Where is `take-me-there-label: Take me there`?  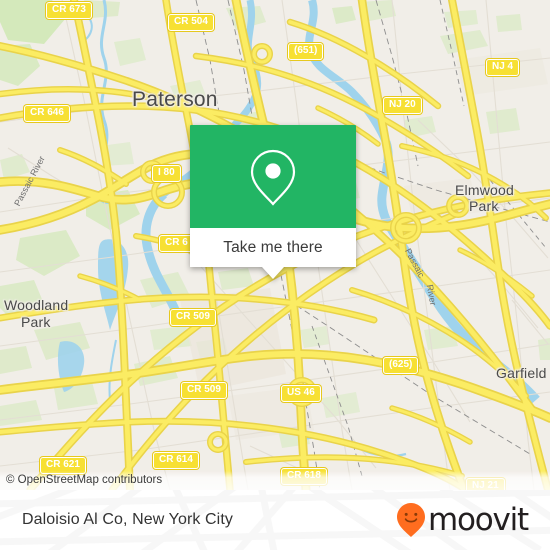
take-me-there-label: Take me there is located at coordinates (273, 247).